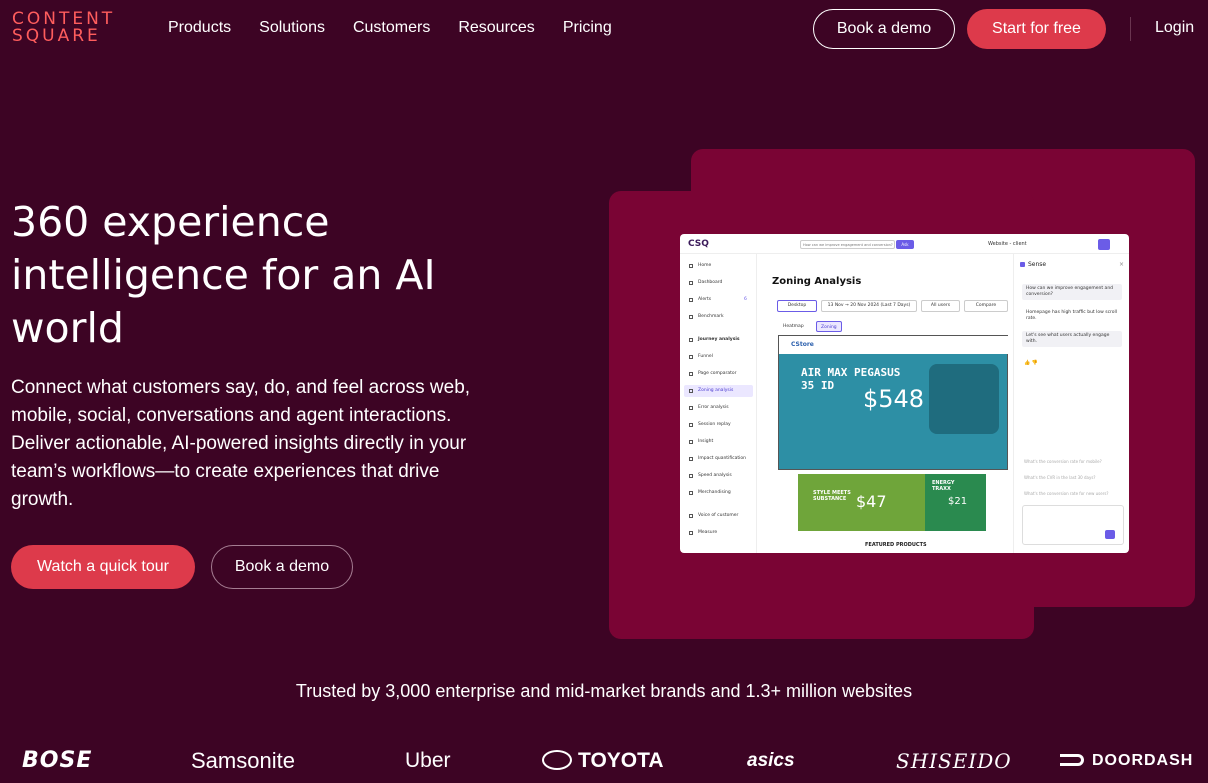  What do you see at coordinates (711, 316) in the screenshot?
I see `sidebar-item-label: Benchmark` at bounding box center [711, 316].